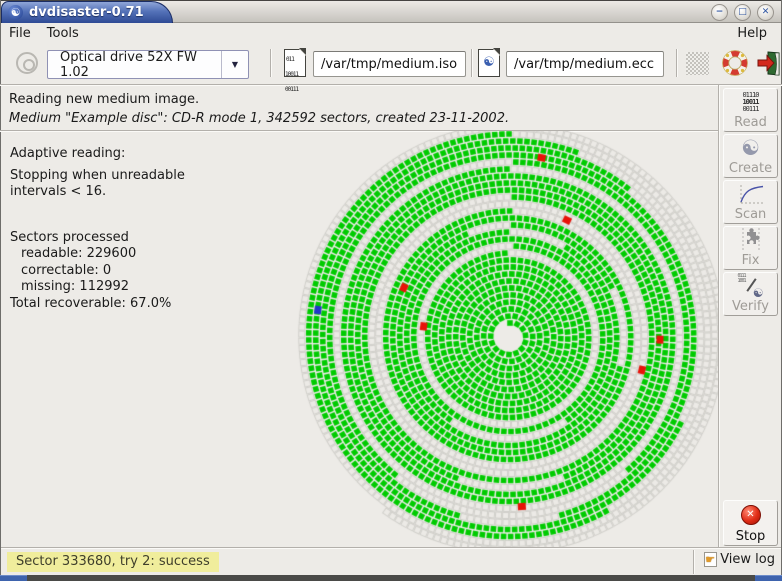 The width and height of the screenshot is (782, 581). I want to click on fix-button: Fix, so click(750, 248).